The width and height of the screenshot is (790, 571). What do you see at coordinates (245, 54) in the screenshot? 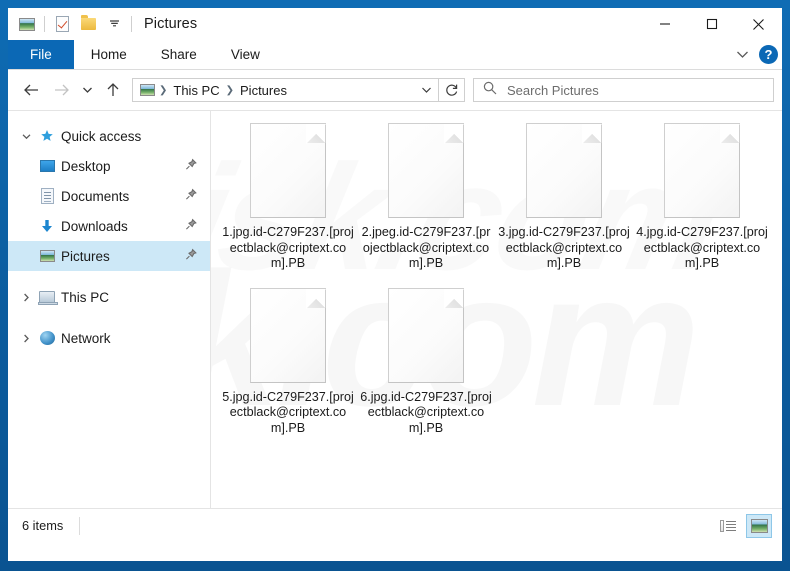
I see `tab-view: View` at bounding box center [245, 54].